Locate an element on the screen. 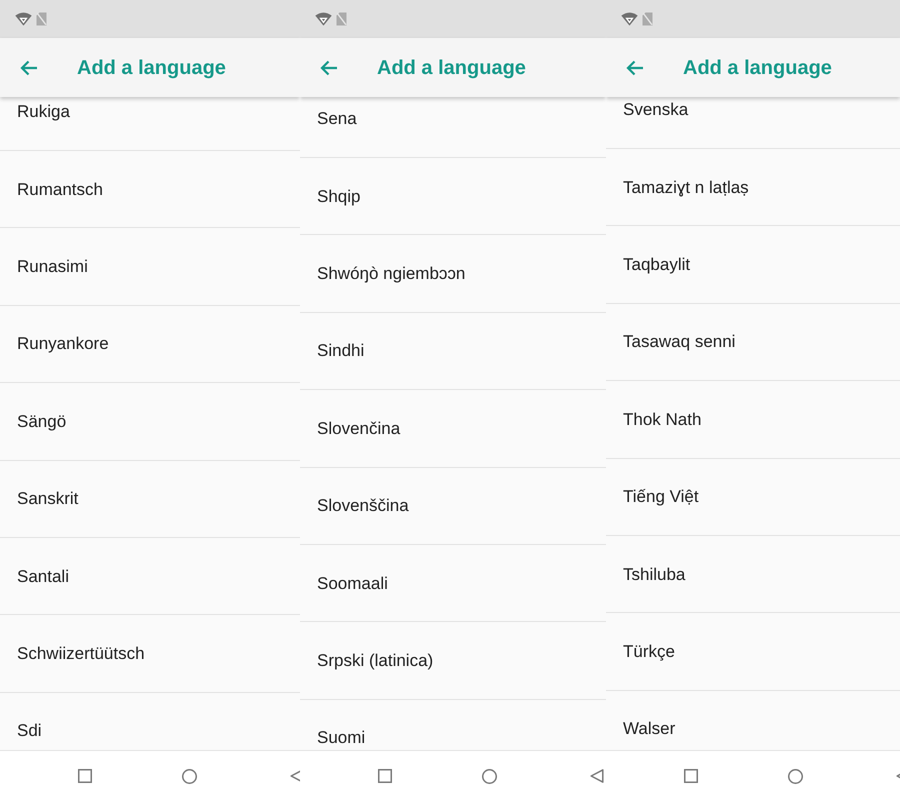 This screenshot has width=900, height=801. language-item: Taqbaylit is located at coordinates (753, 265).